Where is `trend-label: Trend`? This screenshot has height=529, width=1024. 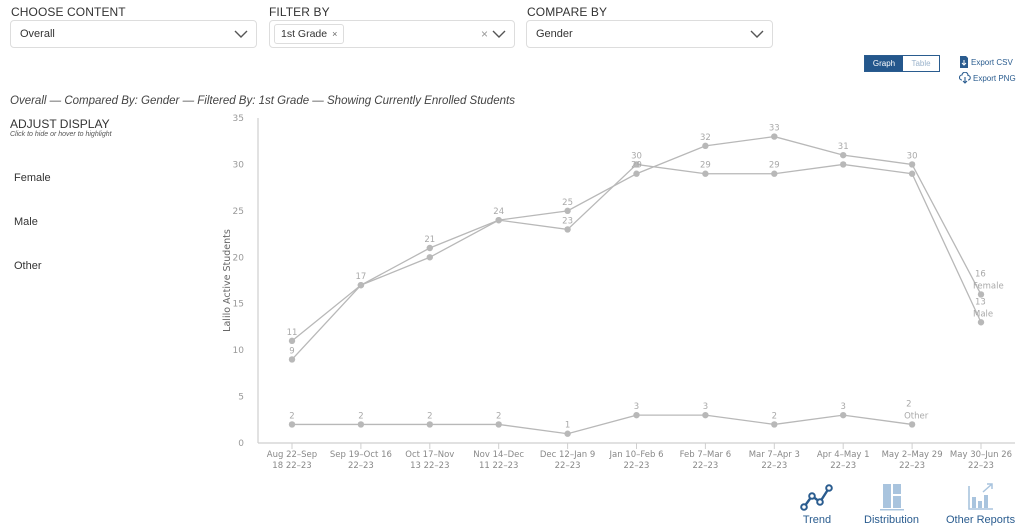 trend-label: Trend is located at coordinates (817, 520).